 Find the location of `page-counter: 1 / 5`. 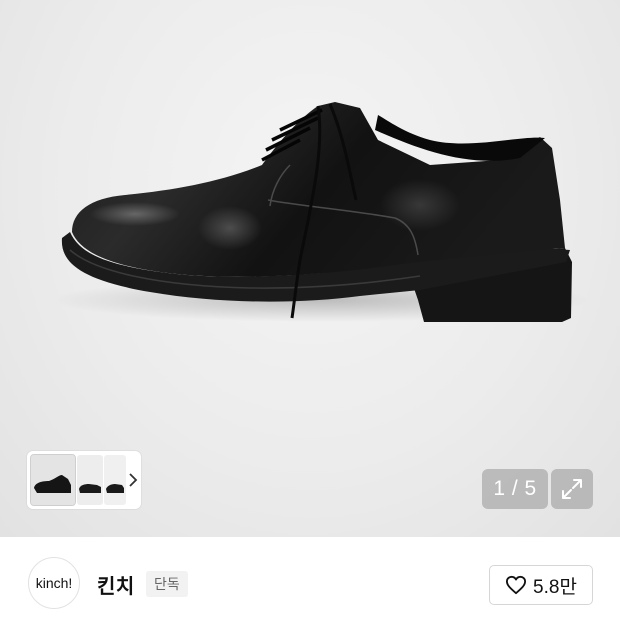

page-counter: 1 / 5 is located at coordinates (515, 489).